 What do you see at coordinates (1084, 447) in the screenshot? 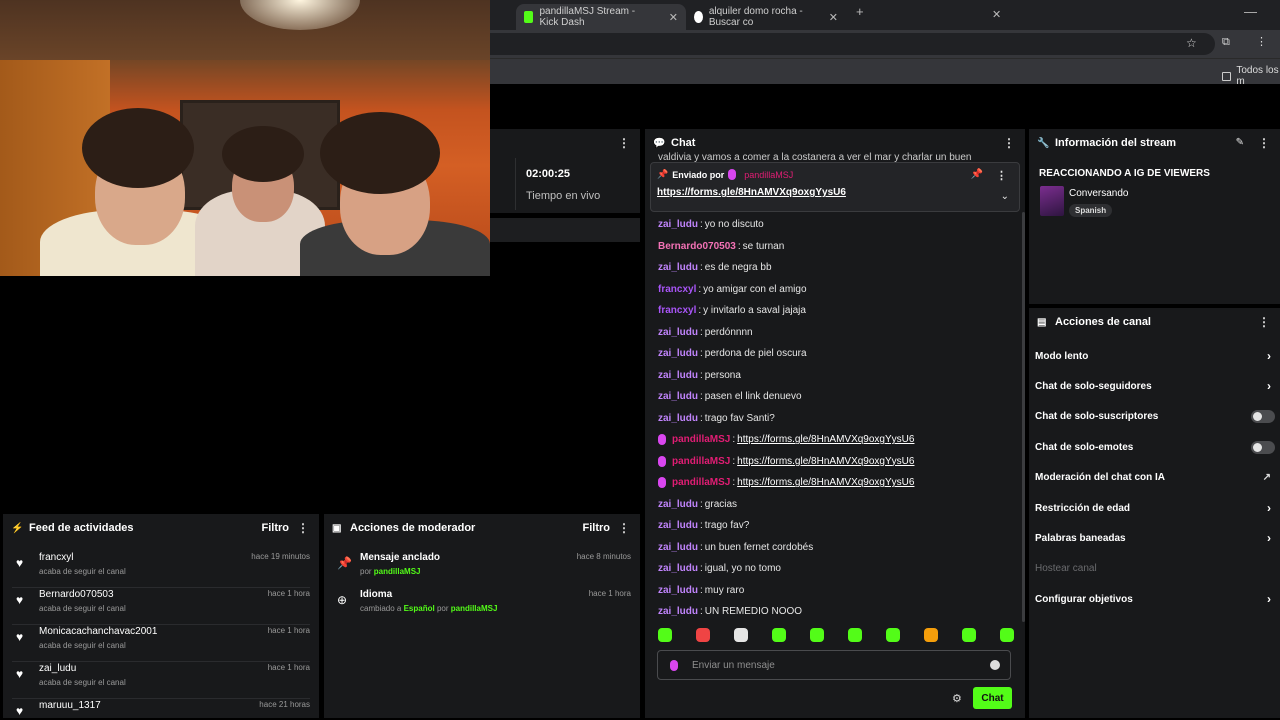
I see `channel-action-label: Chat de solo-emotes` at bounding box center [1084, 447].